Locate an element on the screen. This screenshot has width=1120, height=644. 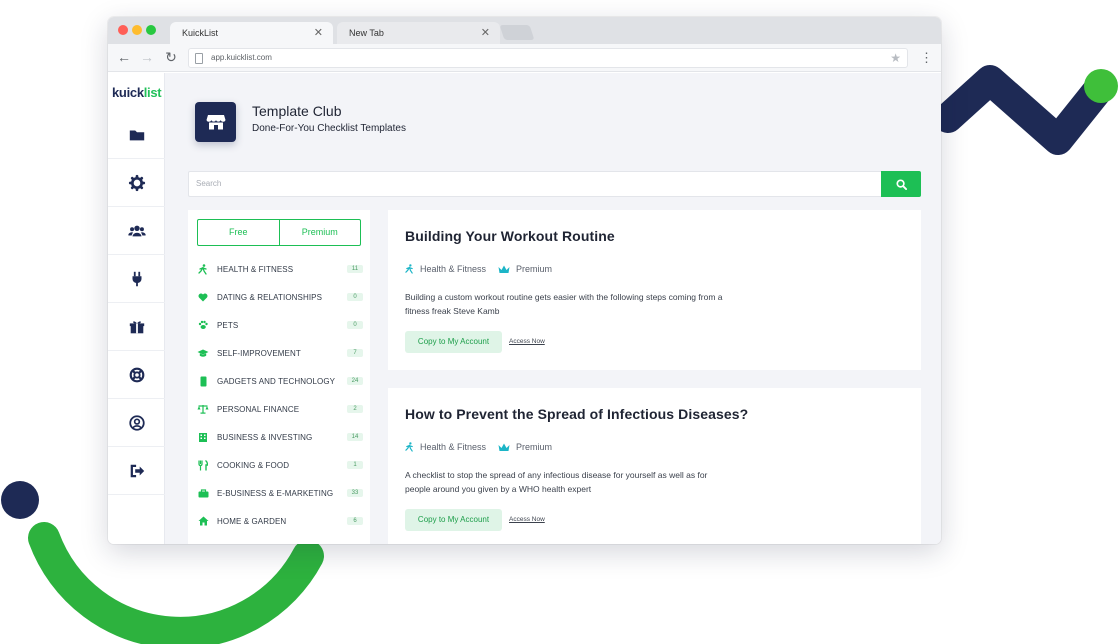
search-button is located at coordinates (901, 184).